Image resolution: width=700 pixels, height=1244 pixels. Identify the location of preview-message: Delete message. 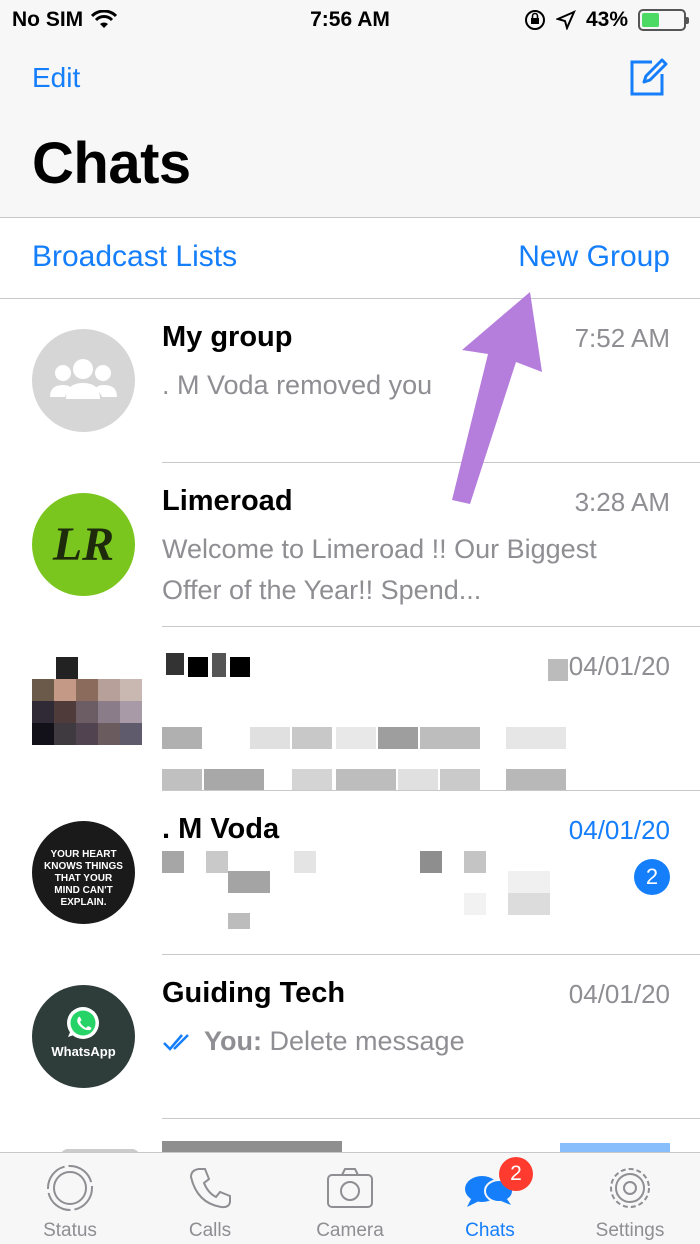
(363, 1041).